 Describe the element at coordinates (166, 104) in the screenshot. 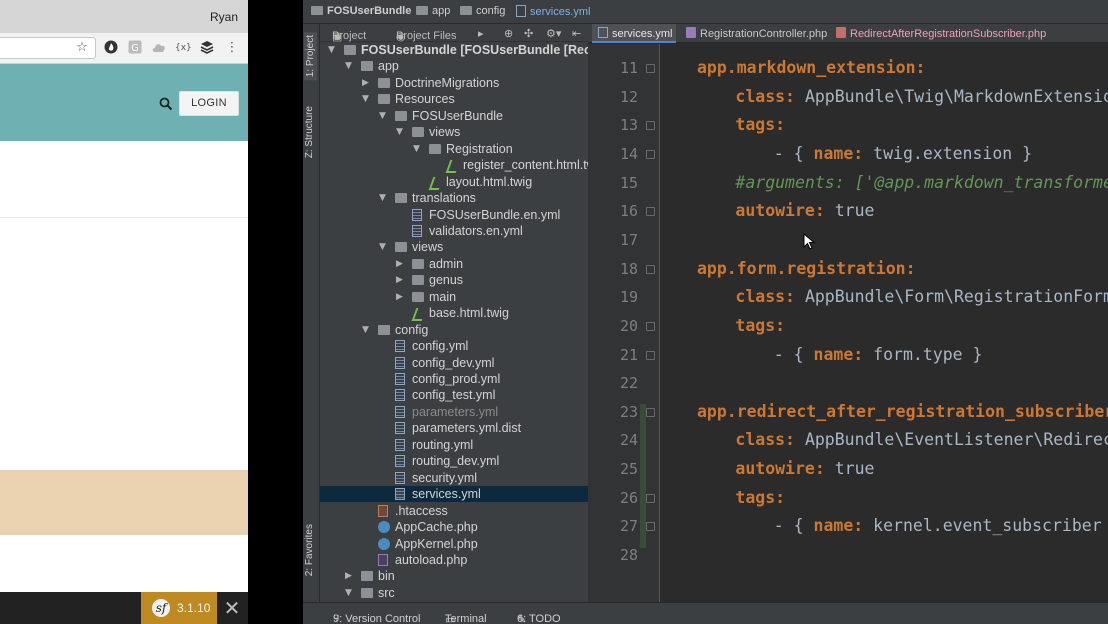

I see `search-icon` at that location.